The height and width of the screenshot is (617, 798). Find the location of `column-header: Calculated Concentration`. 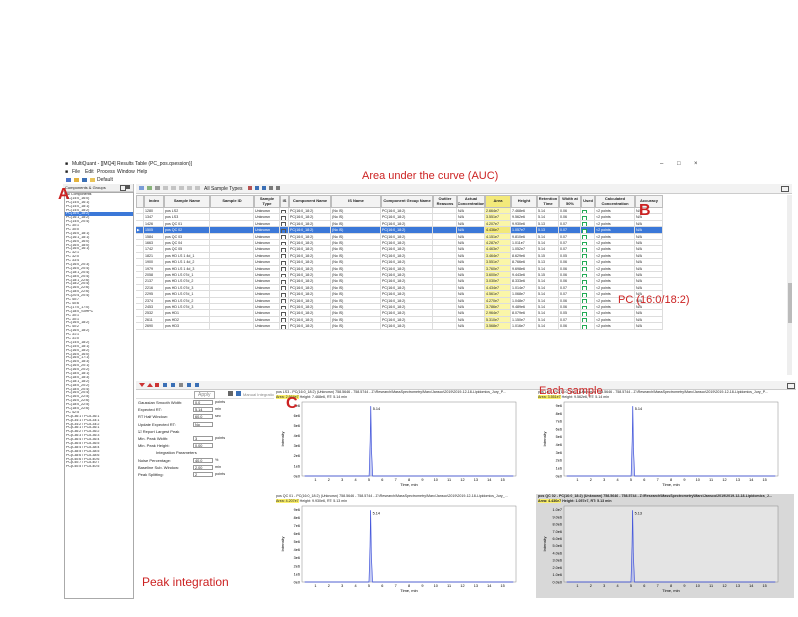

column-header: Calculated Concentration is located at coordinates (615, 201).